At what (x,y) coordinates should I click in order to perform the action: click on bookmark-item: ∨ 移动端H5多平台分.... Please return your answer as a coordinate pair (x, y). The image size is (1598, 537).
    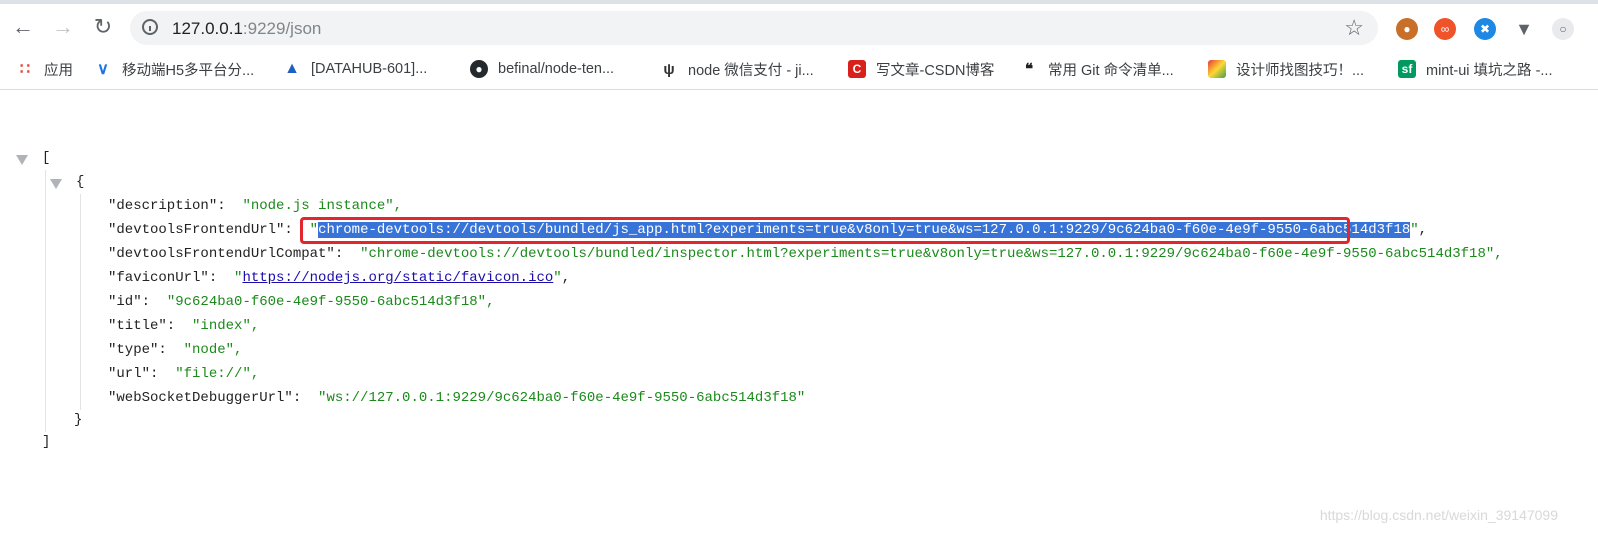
    Looking at the image, I should click on (174, 69).